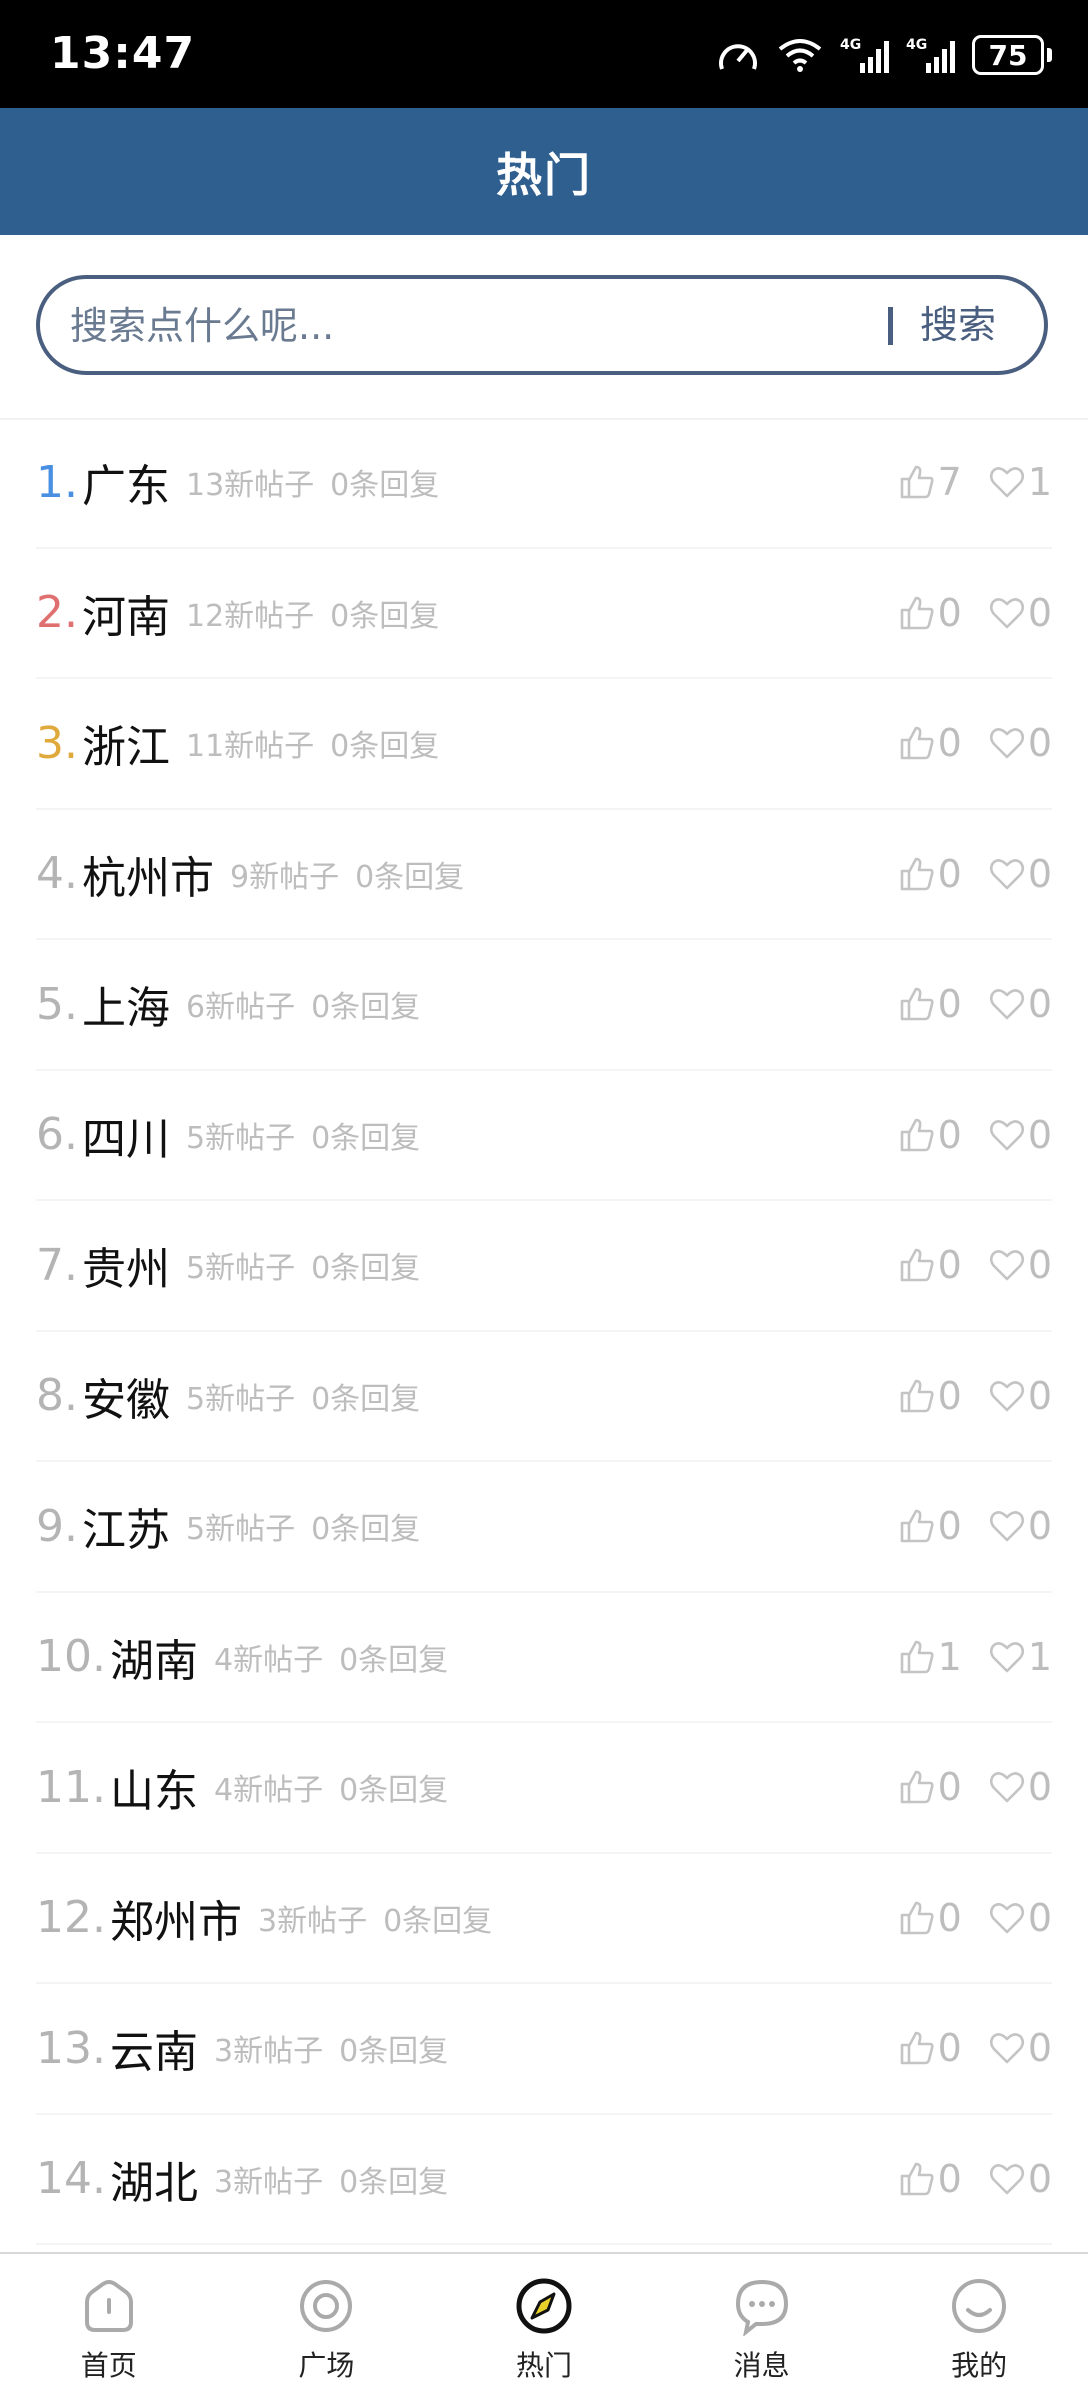  I want to click on post-count: 4新帖子, so click(268, 1660).